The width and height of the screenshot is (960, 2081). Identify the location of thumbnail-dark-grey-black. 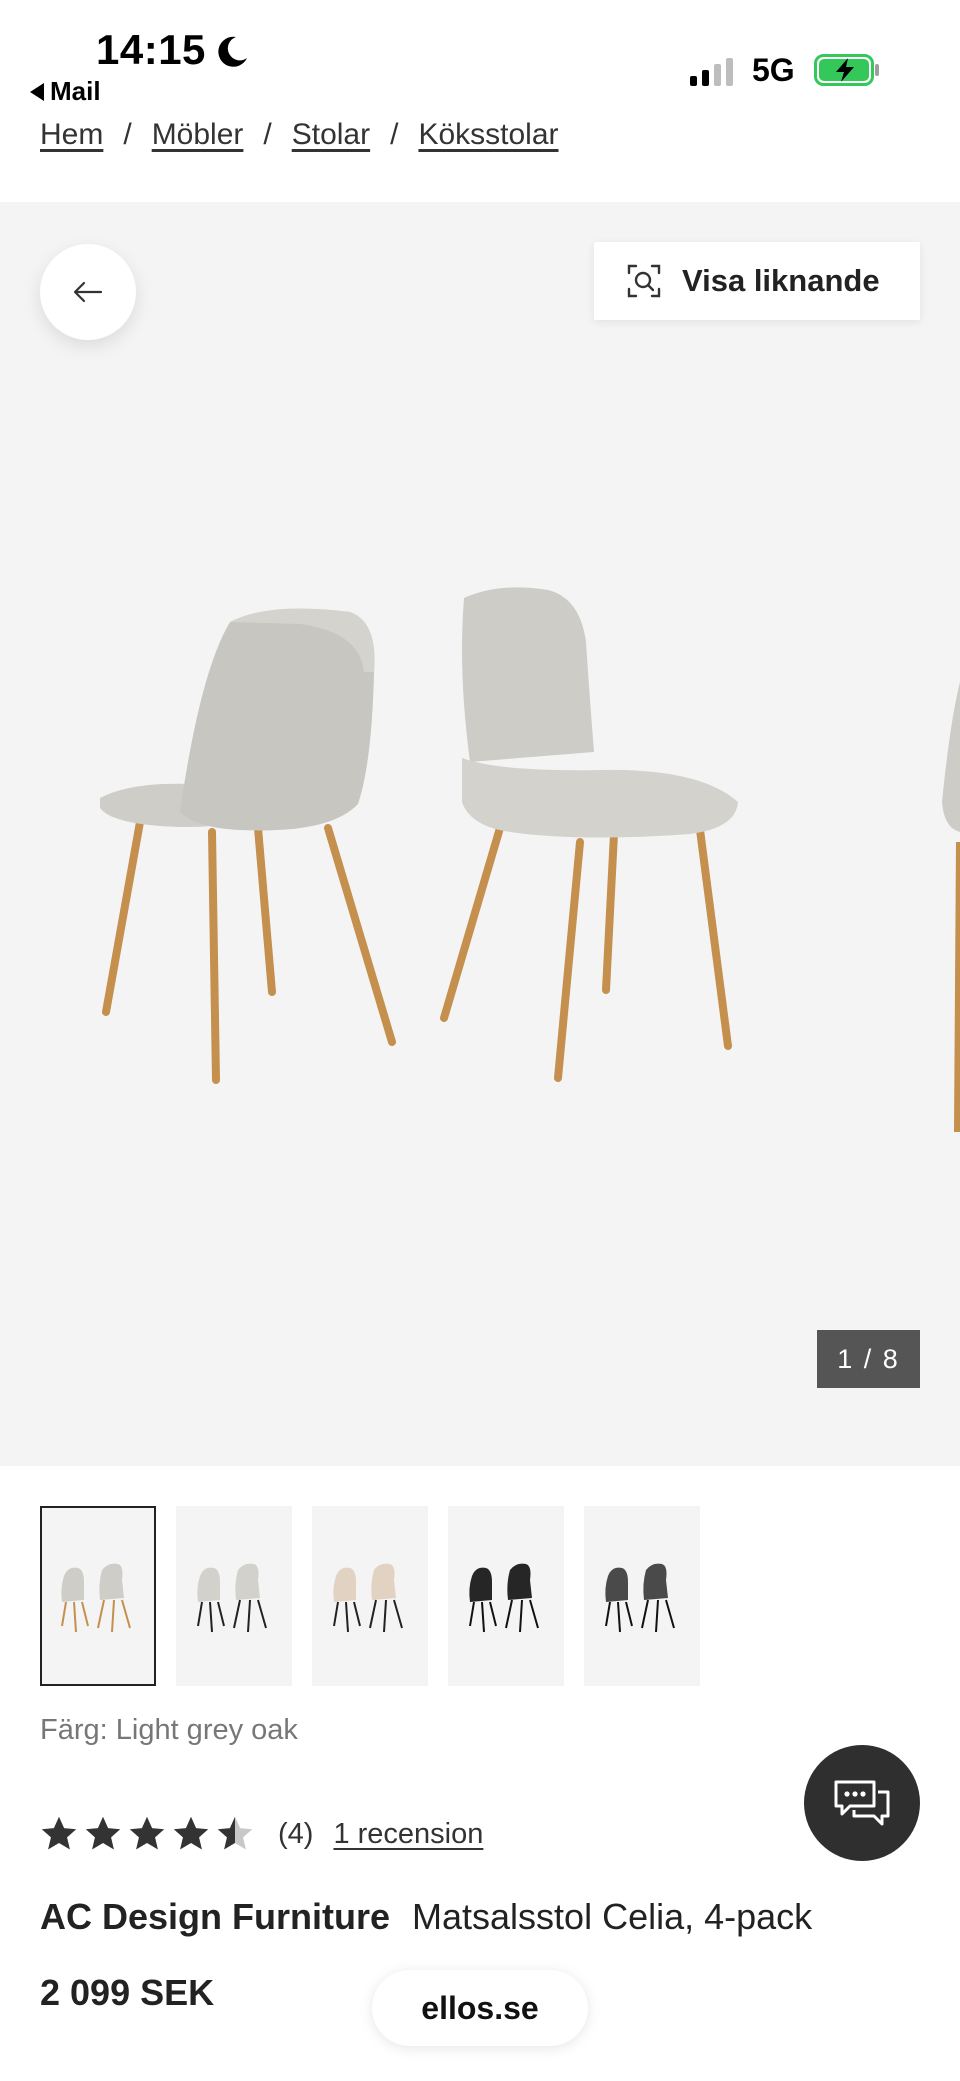
(642, 1596).